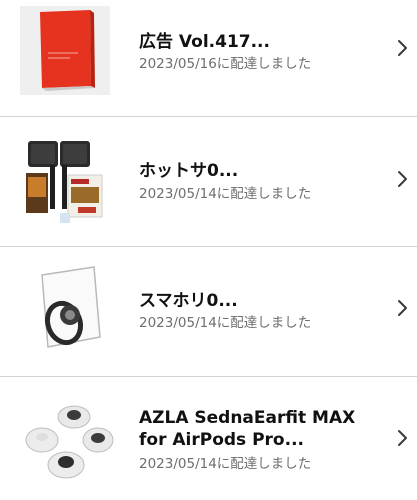 The width and height of the screenshot is (417, 500). What do you see at coordinates (247, 418) in the screenshot?
I see `product-title-line1: AZLA SednaEarfit MAX` at bounding box center [247, 418].